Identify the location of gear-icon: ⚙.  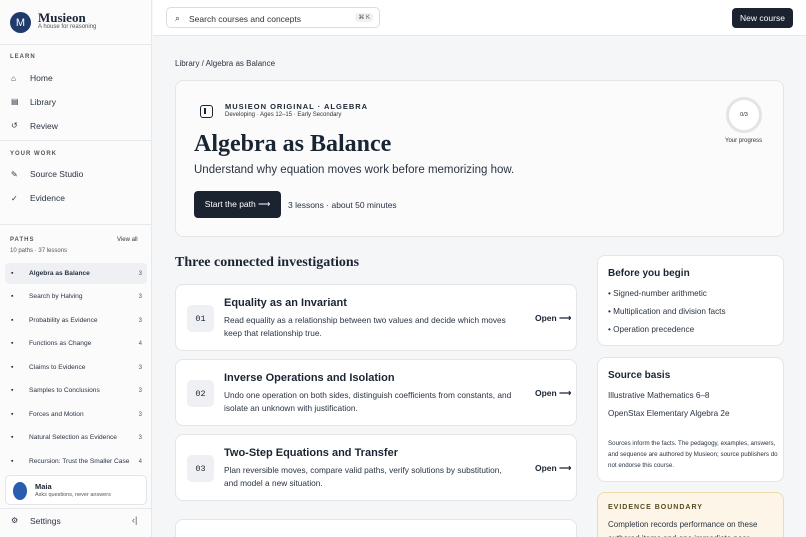
(15, 520).